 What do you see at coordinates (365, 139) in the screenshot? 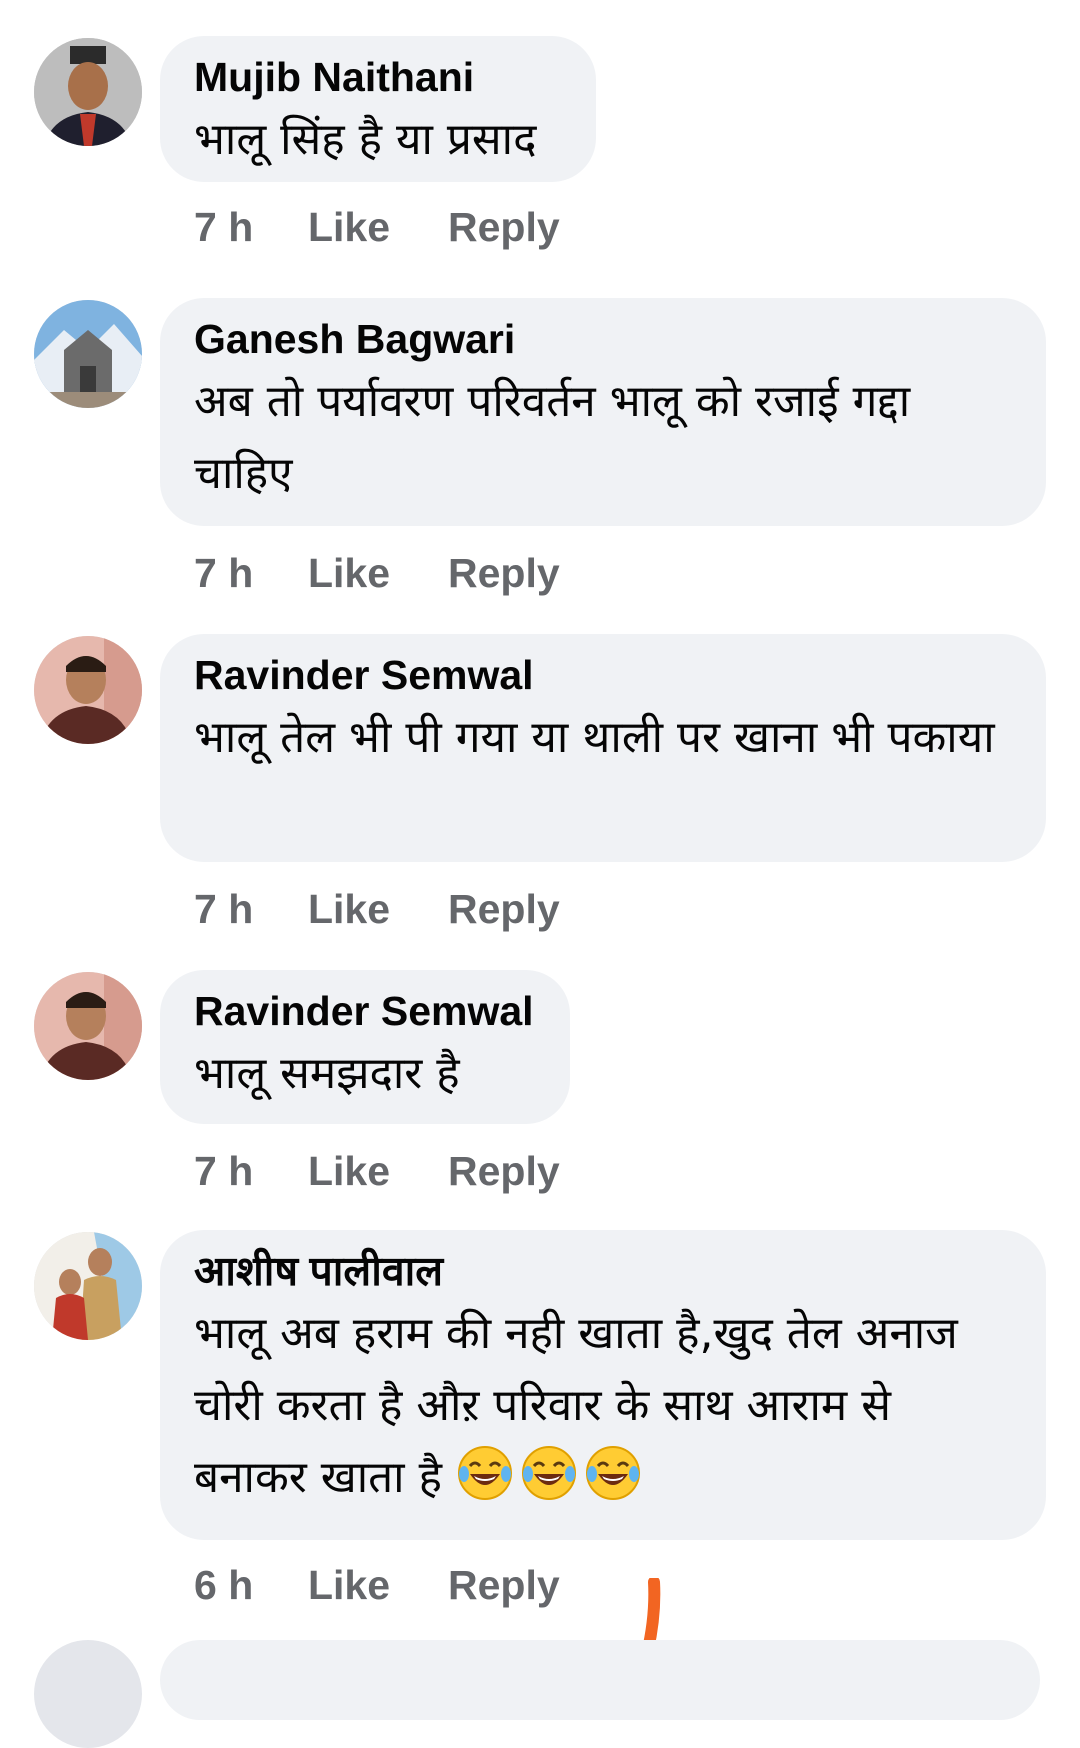
I see `comment-text: भालू सिंह है या प्रसाद` at bounding box center [365, 139].